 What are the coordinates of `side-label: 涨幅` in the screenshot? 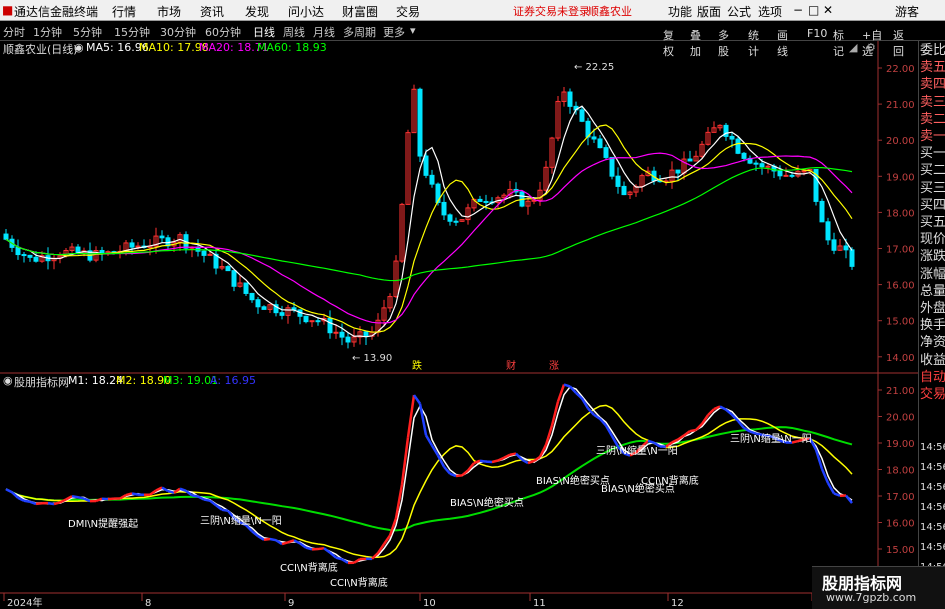 It's located at (932, 274).